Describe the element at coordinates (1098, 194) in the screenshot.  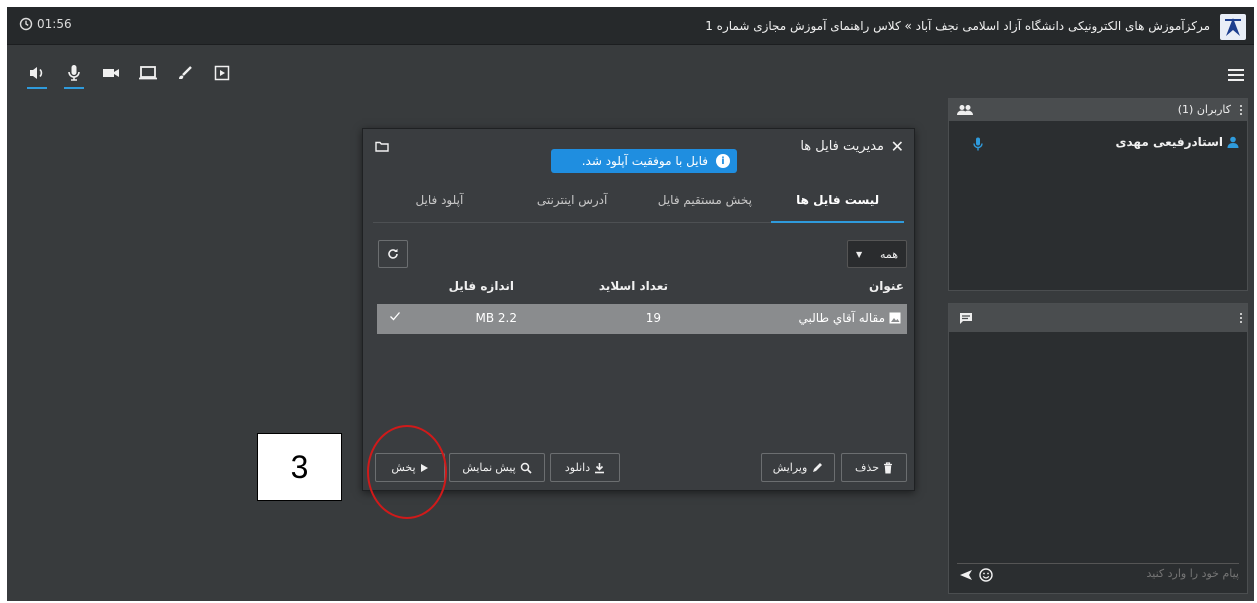
I see `users-panel: کاربران (1) استادرفیعی مهدی` at that location.